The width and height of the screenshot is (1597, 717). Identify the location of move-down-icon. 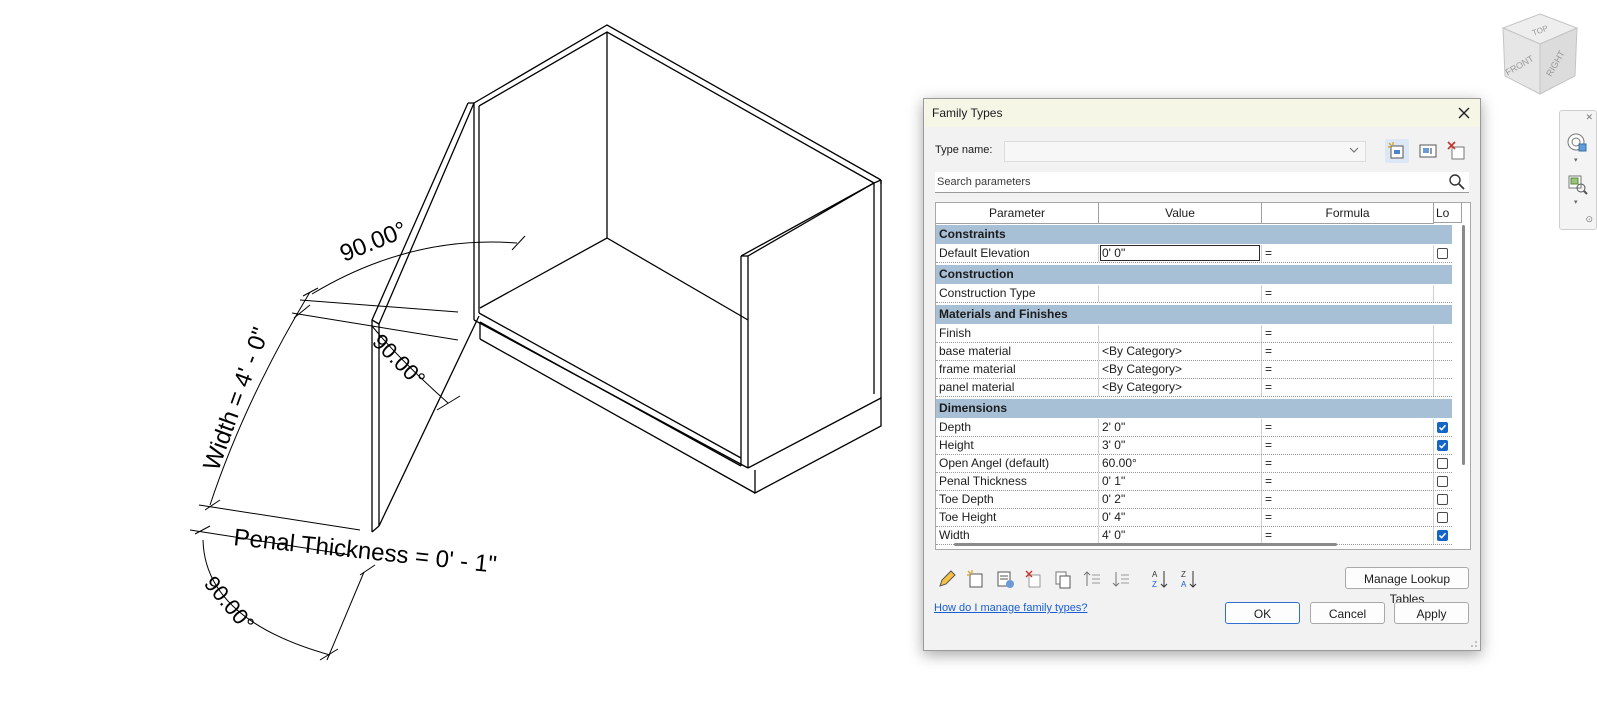
(1121, 579).